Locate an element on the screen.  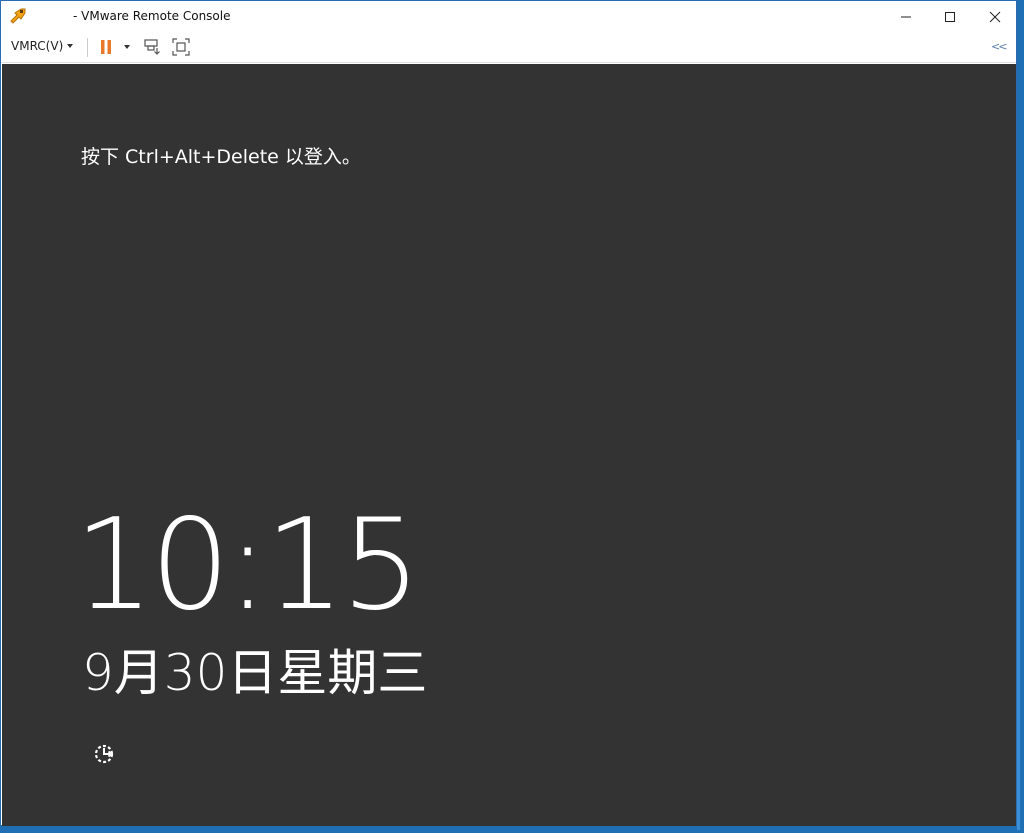
maximize-icon is located at coordinates (949, 16).